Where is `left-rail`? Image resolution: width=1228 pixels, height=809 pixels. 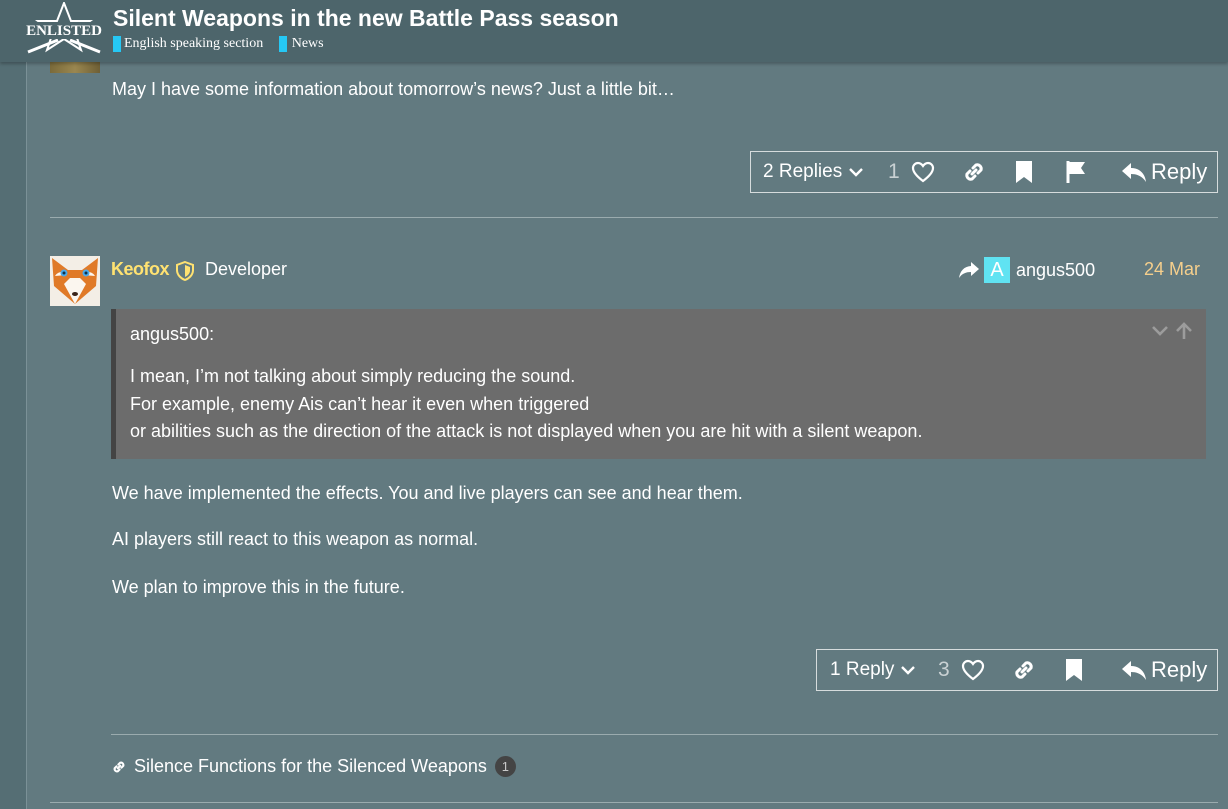 left-rail is located at coordinates (13, 404).